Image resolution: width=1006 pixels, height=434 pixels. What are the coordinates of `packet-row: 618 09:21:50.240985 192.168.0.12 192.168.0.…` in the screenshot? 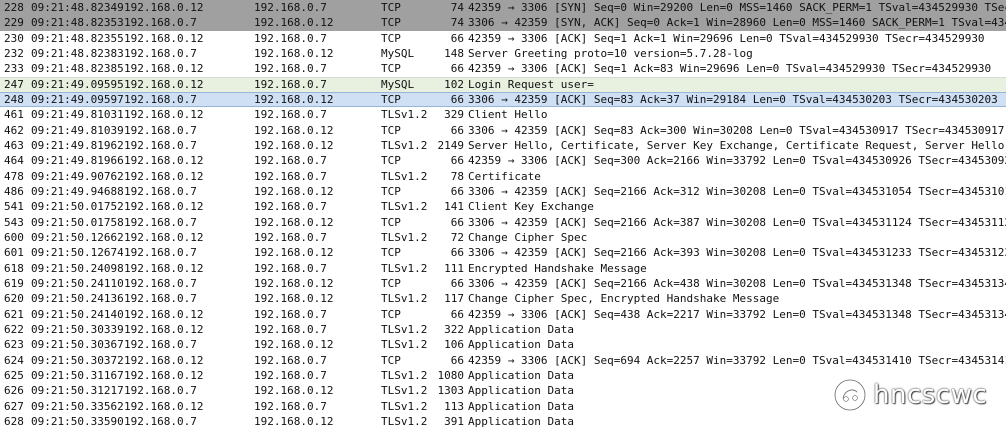 It's located at (503, 268).